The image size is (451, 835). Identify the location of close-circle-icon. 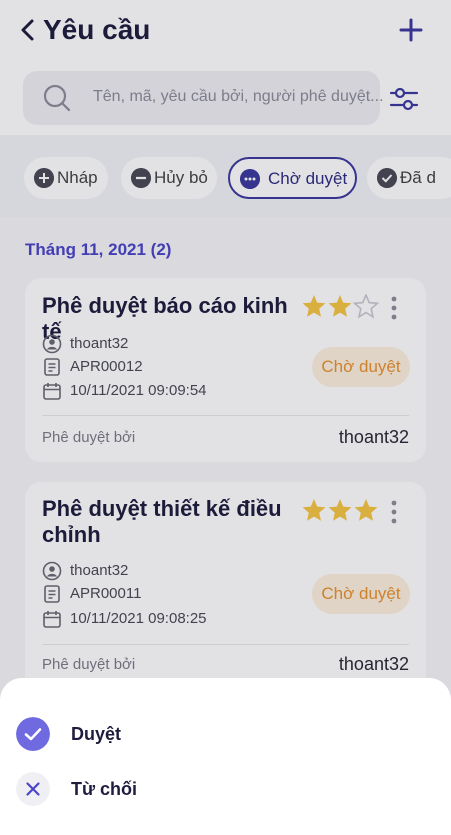
(33, 789).